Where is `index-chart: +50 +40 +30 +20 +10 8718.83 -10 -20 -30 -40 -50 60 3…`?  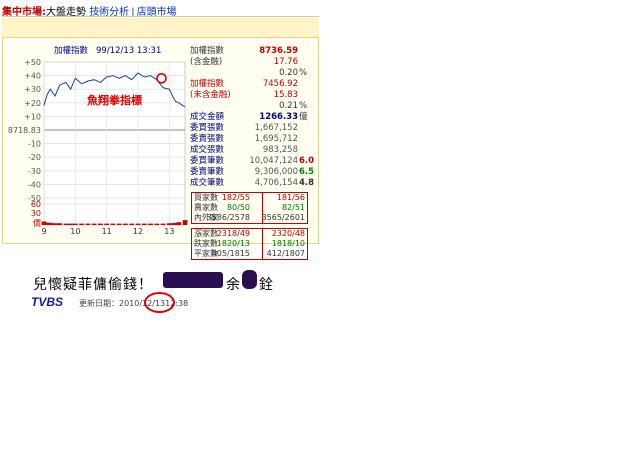 index-chart: +50 +40 +30 +20 +10 8718.83 -10 -20 -30 -40 -50 60 3… is located at coordinates (96, 140).